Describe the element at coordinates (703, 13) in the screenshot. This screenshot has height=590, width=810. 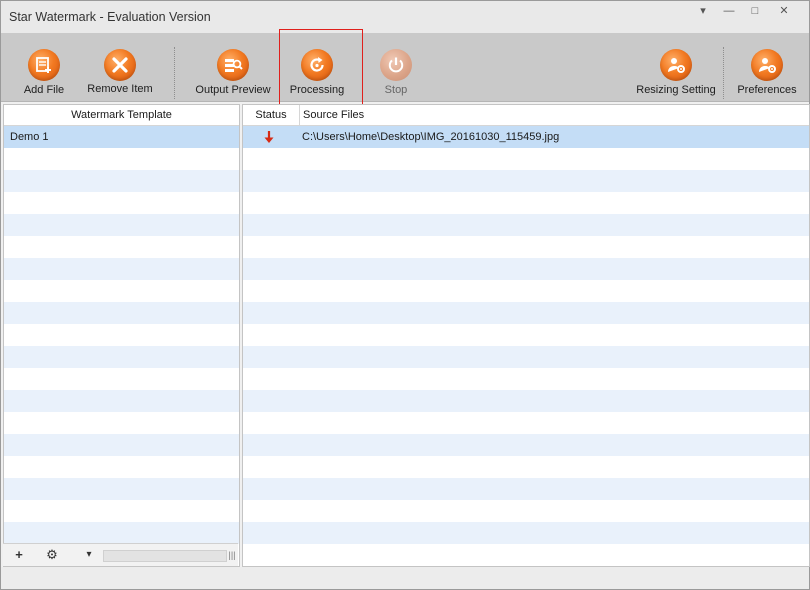
I see `window-dropdown-icon: ▾` at that location.